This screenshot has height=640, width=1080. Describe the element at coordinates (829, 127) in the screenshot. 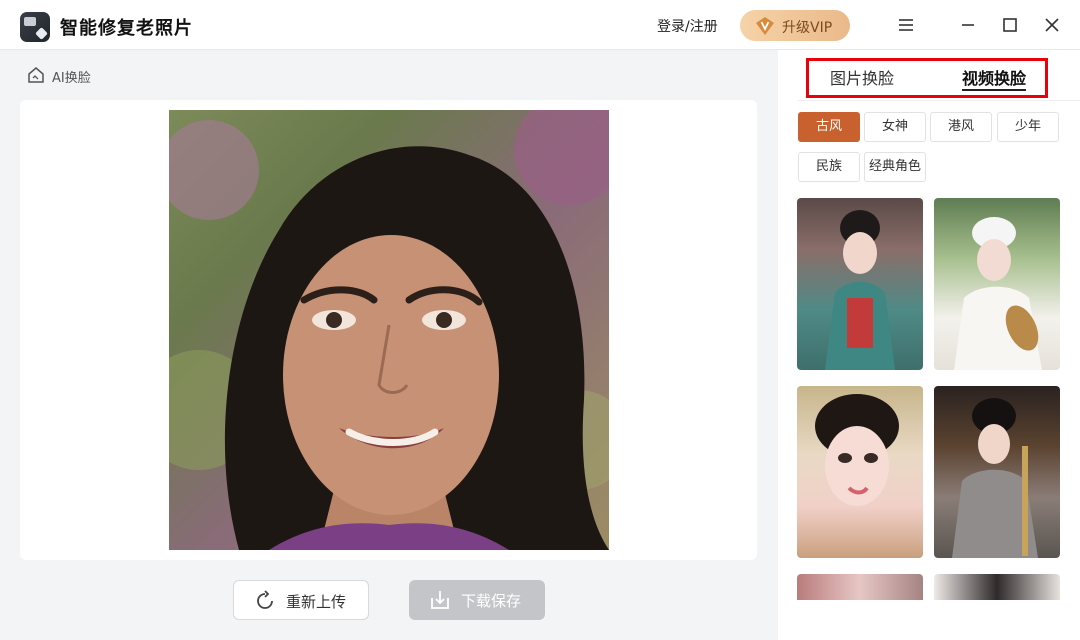

I see `category-chip-gufeng: 古风` at that location.